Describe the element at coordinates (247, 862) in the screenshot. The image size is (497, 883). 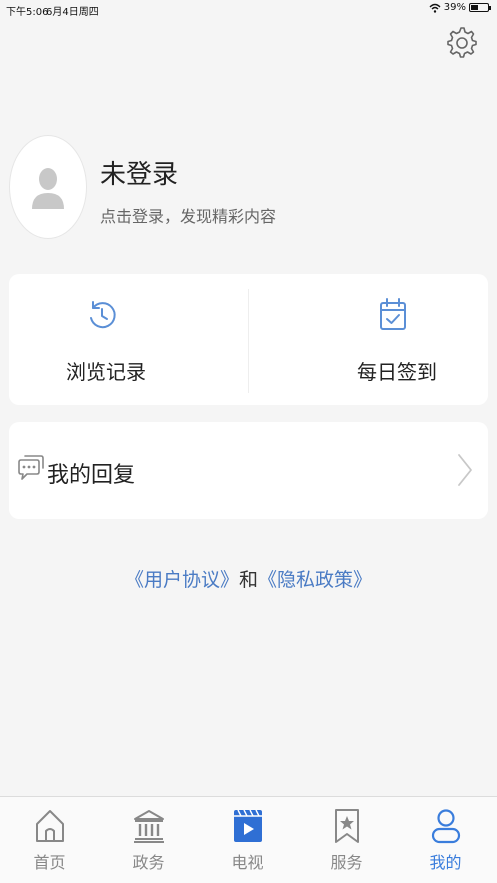
I see `tab-tv-label: 电视` at that location.